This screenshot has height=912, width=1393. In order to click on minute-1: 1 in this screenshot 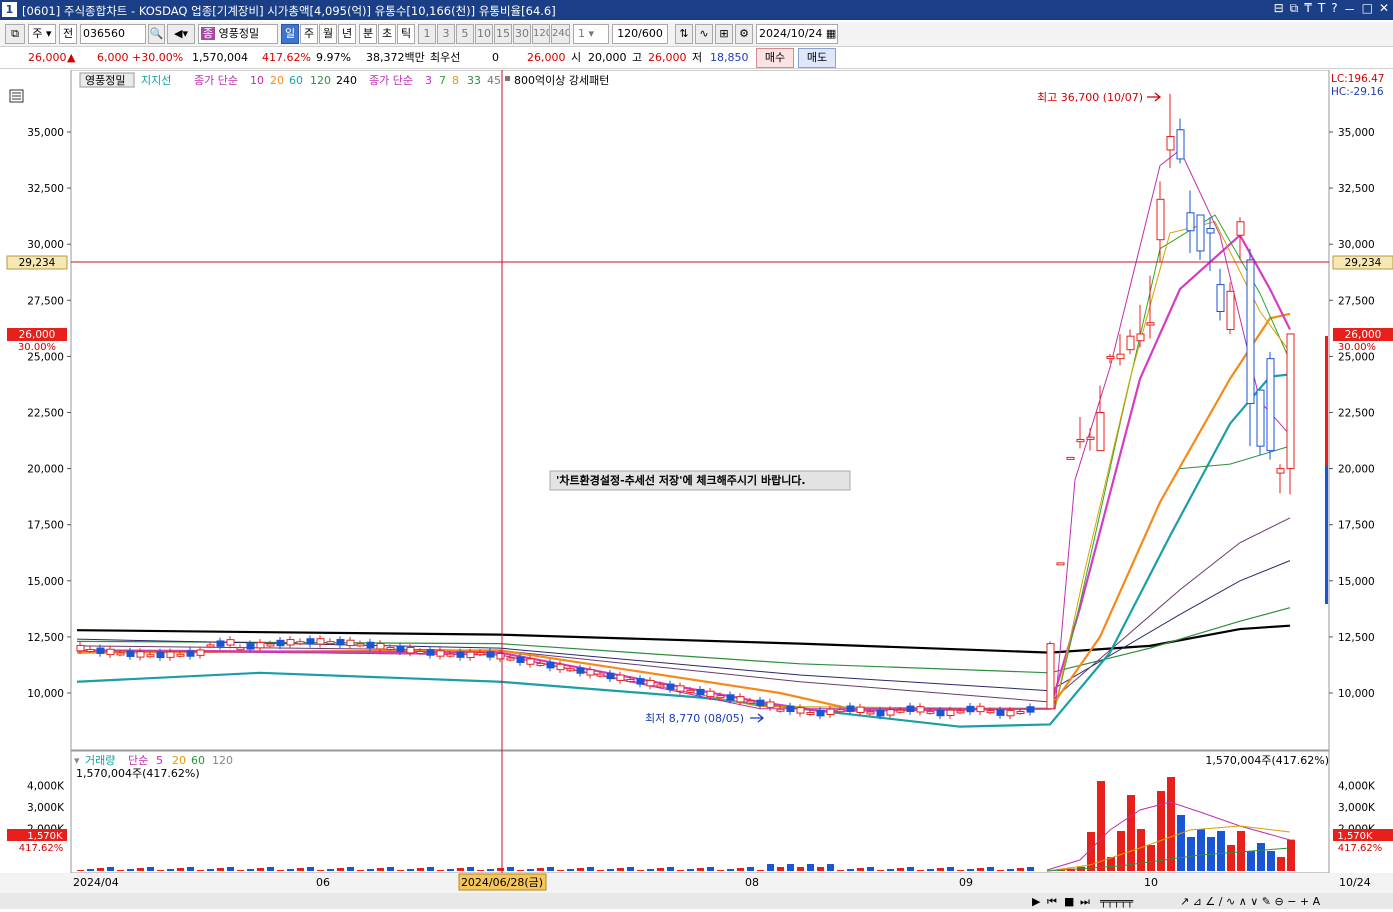, I will do `click(427, 34)`.